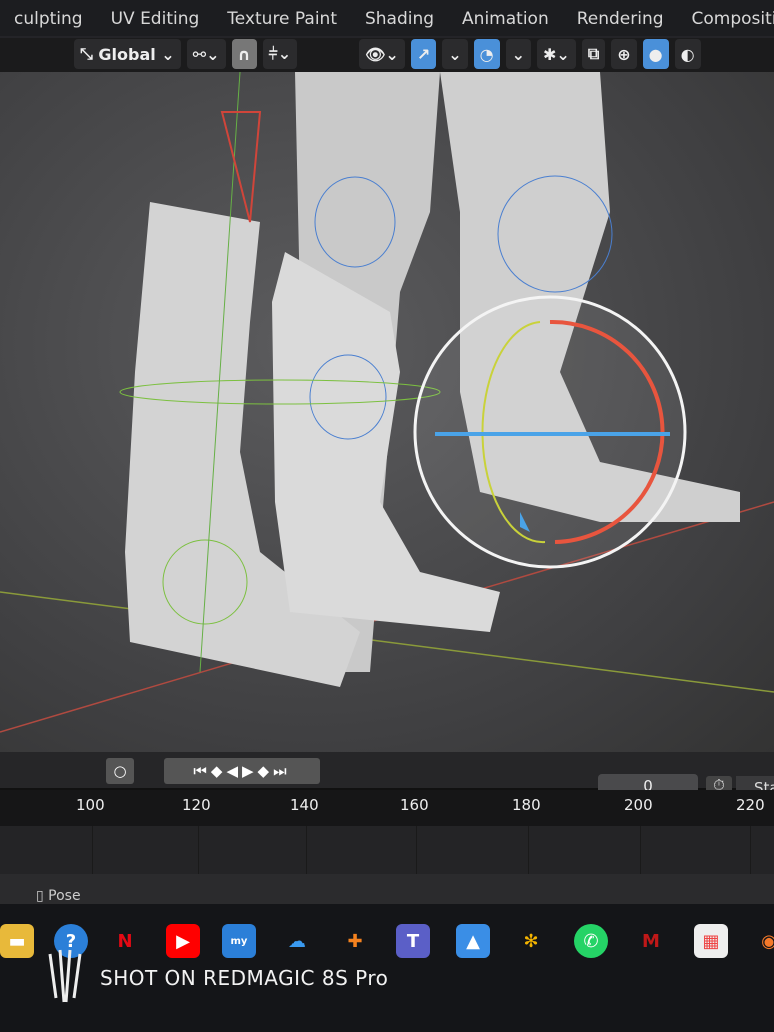 The image size is (774, 1032). I want to click on ruler-tick: 200, so click(638, 805).